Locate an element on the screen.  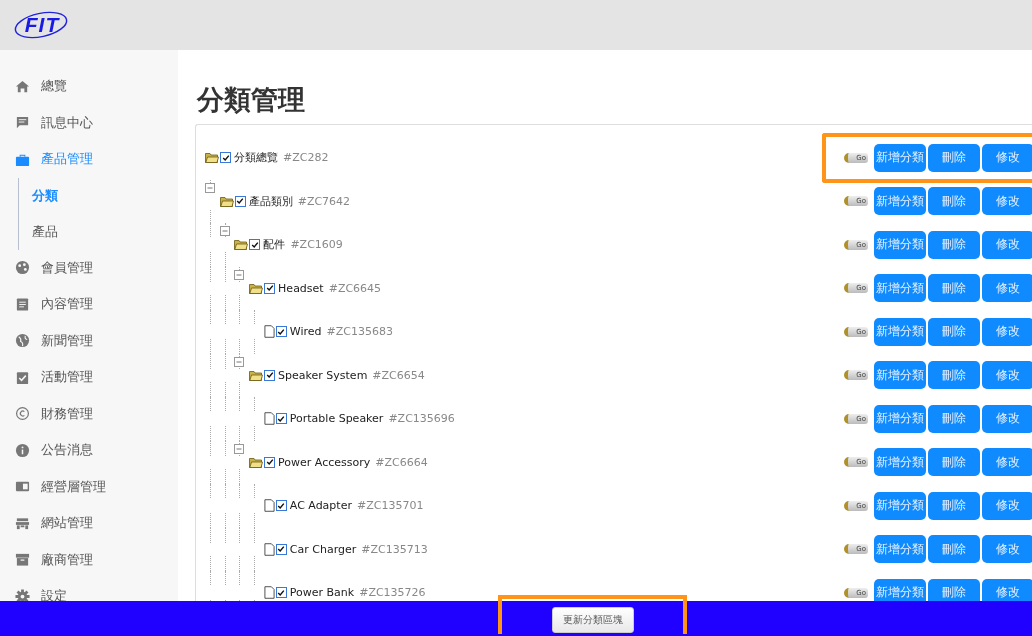
category-code: #ZC6664 is located at coordinates (401, 462).